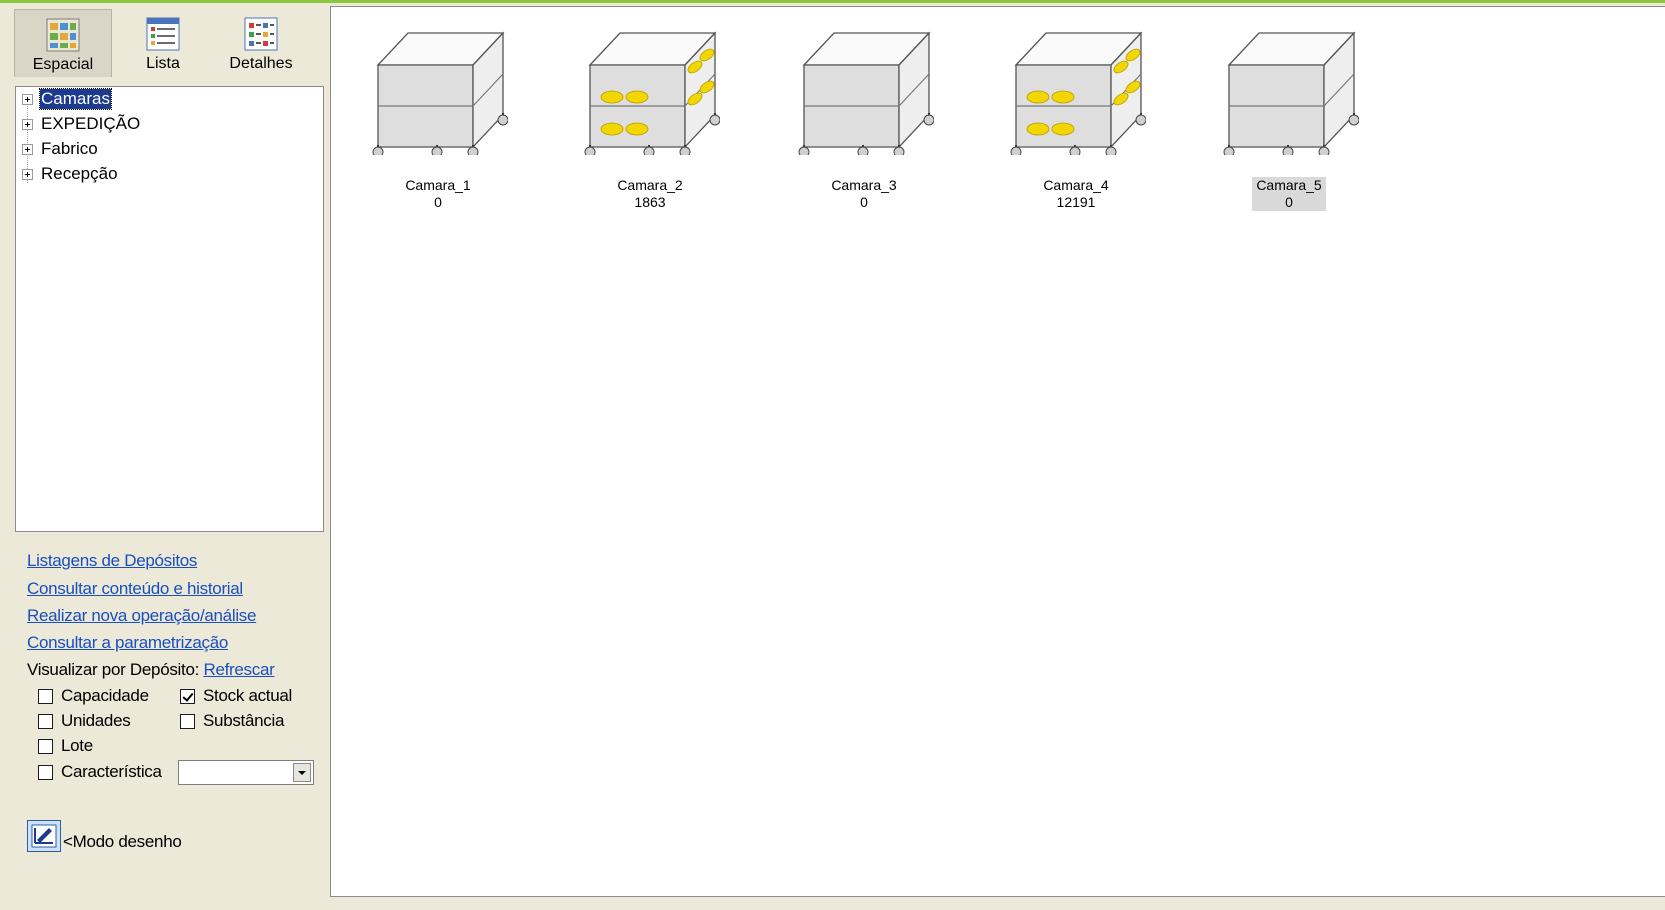 This screenshot has width=1665, height=910. What do you see at coordinates (238, 669) in the screenshot?
I see `refresh-link: Refrescar` at bounding box center [238, 669].